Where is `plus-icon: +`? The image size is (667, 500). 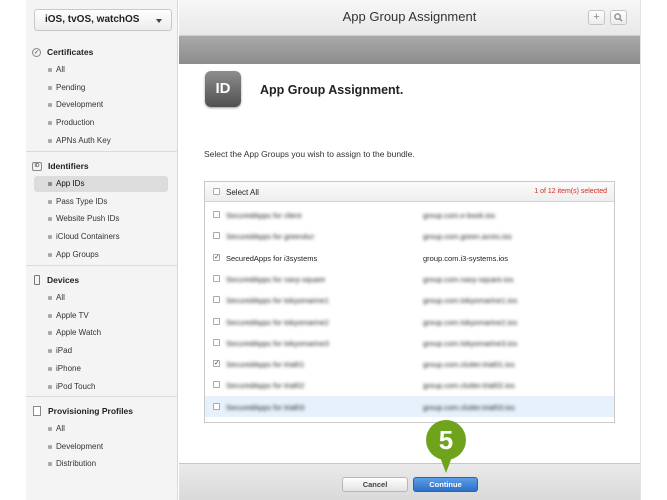 plus-icon: + is located at coordinates (596, 17).